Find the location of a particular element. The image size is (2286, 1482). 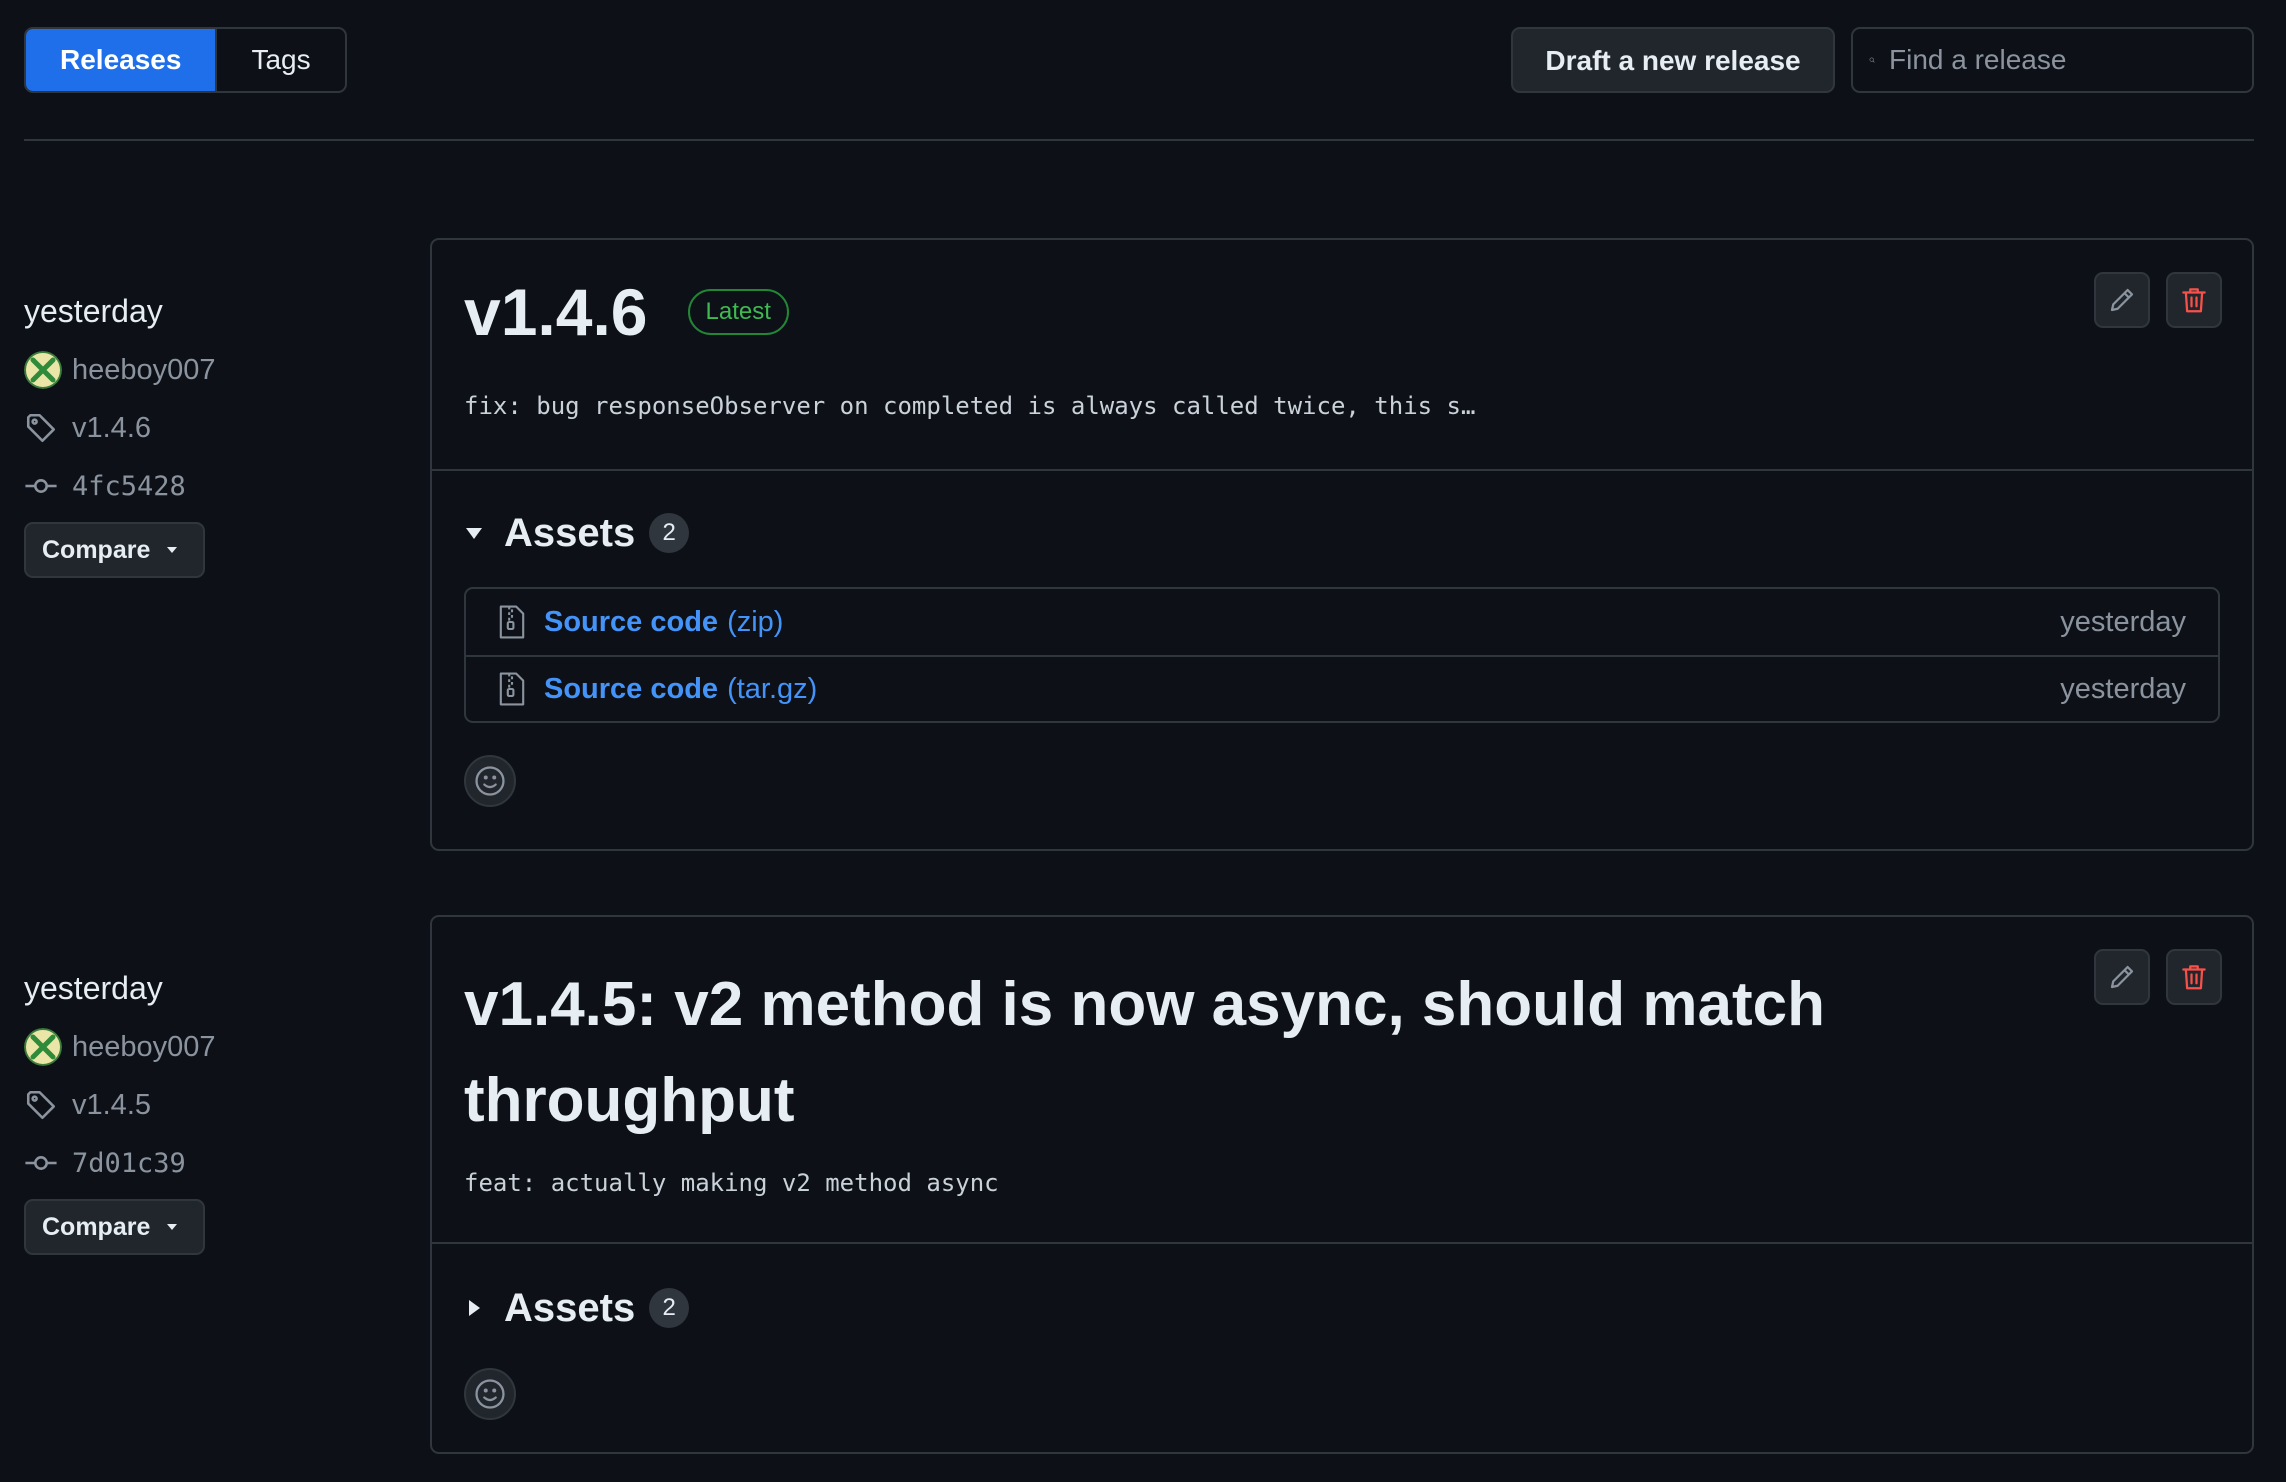

tag-name: v1.4.6 is located at coordinates (111, 427).